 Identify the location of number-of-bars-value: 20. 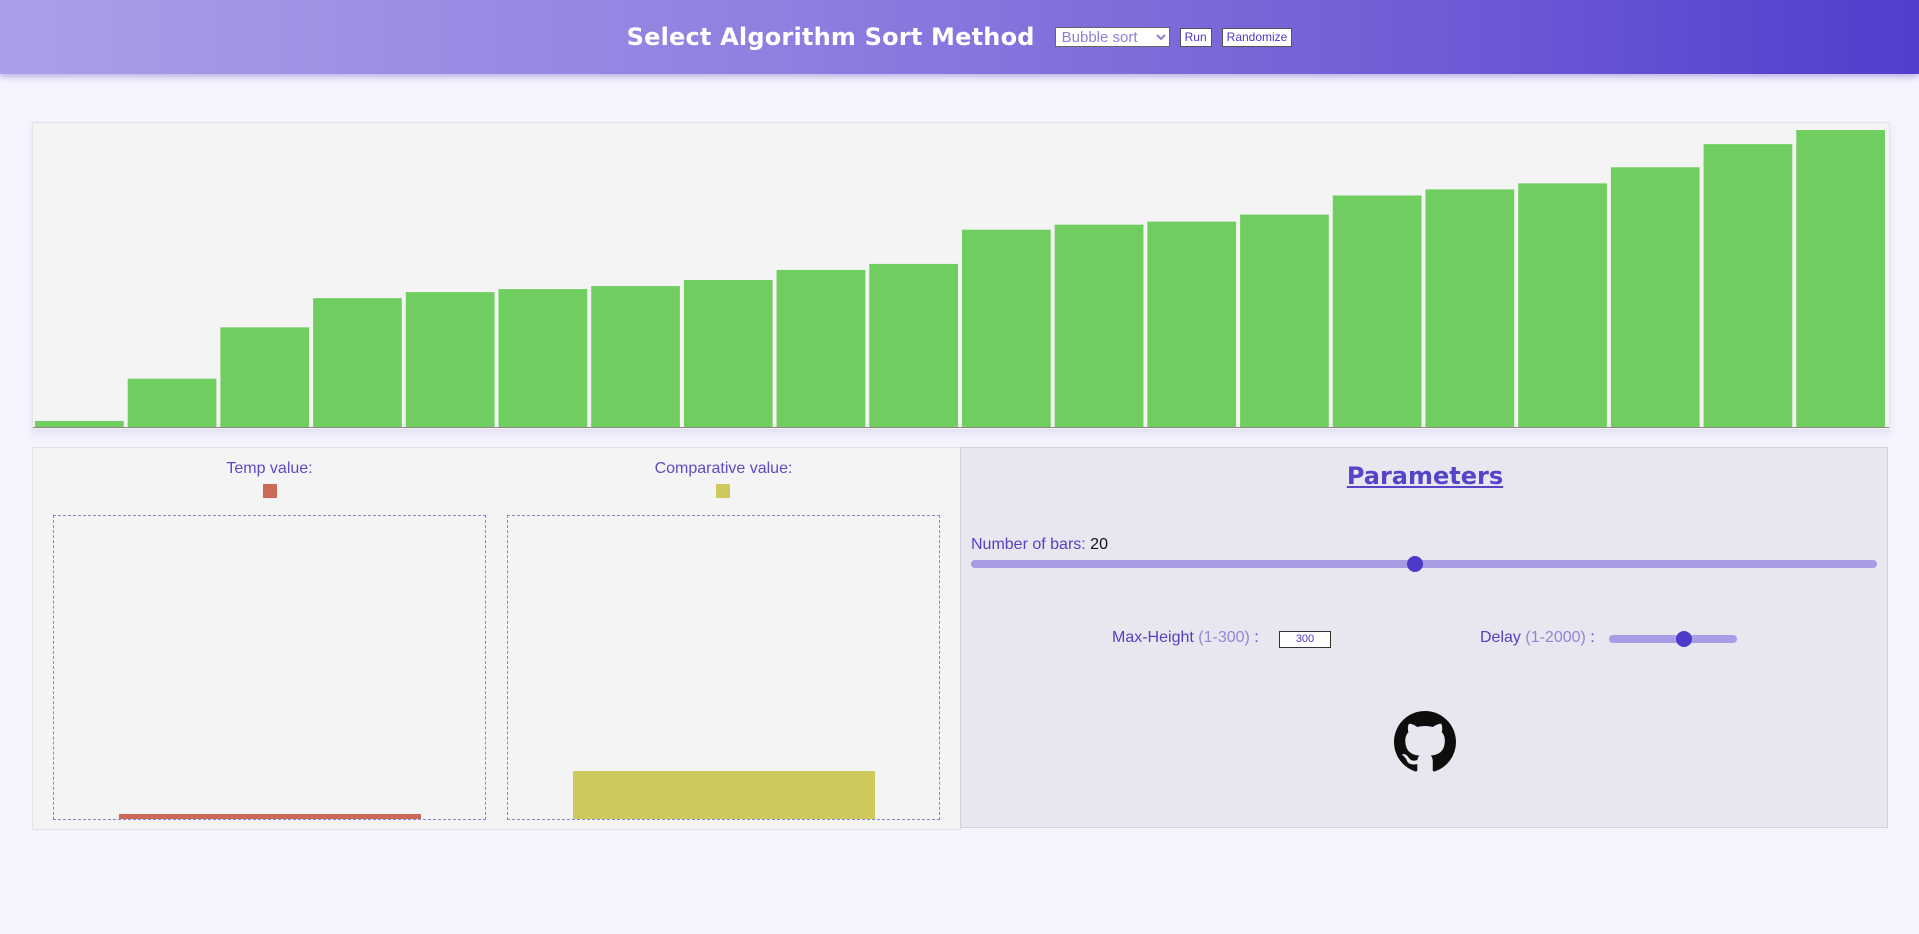
(1099, 544).